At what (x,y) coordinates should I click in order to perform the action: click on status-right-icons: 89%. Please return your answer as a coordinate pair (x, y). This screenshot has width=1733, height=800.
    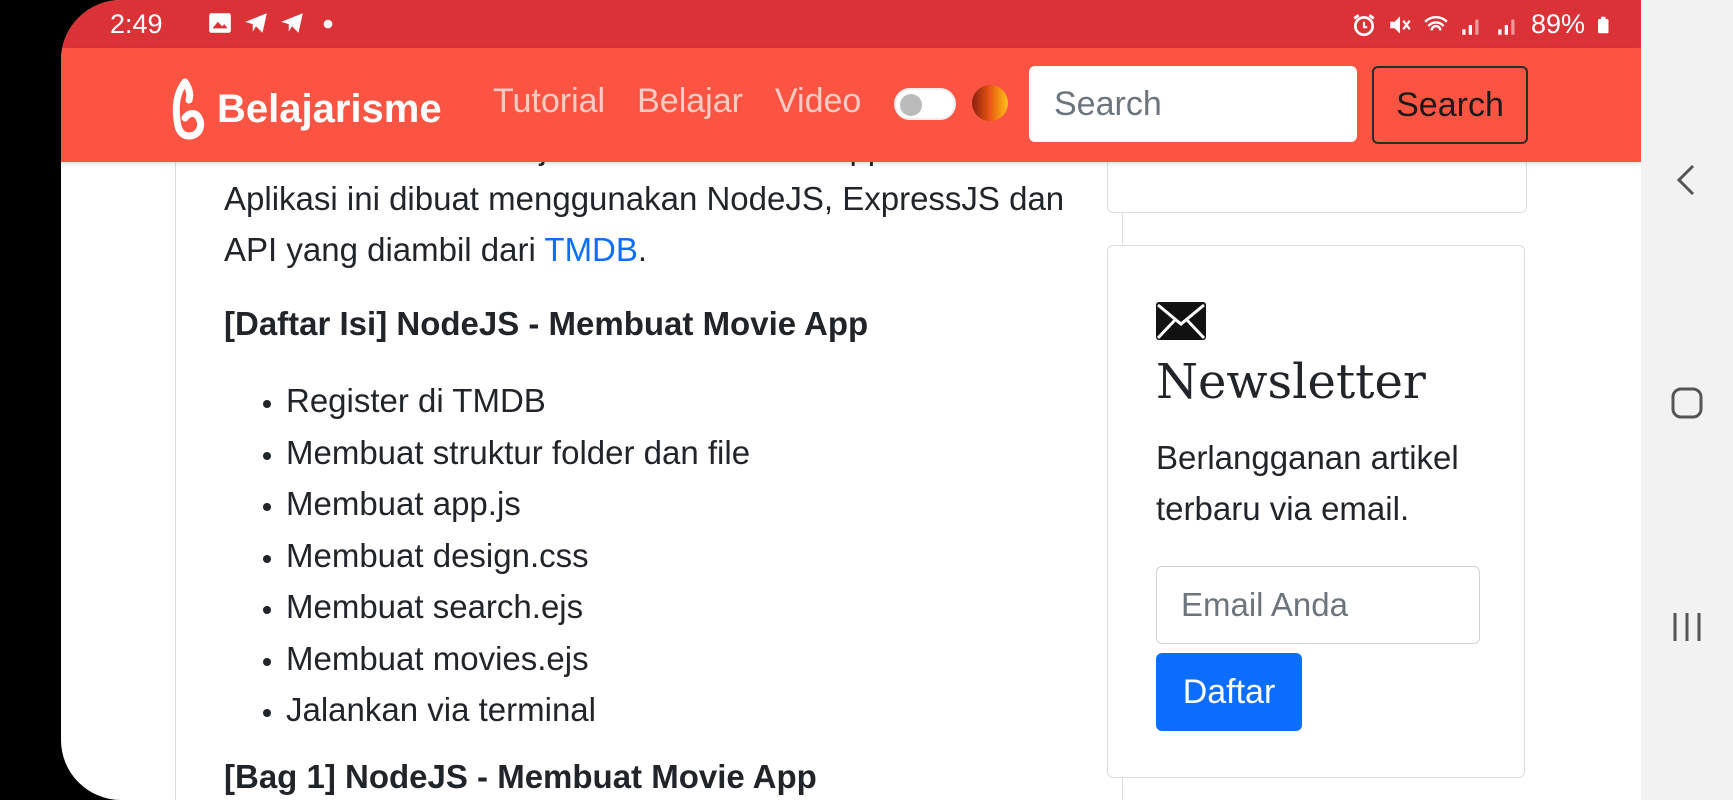
    Looking at the image, I should click on (1482, 24).